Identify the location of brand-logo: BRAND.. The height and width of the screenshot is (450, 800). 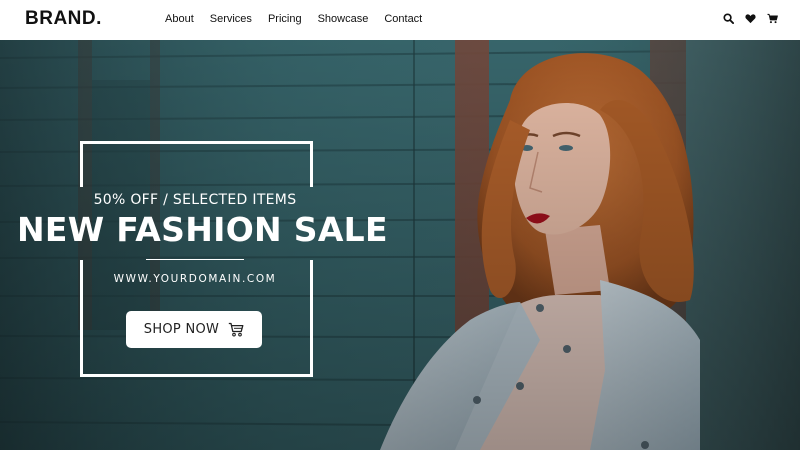
(63, 19).